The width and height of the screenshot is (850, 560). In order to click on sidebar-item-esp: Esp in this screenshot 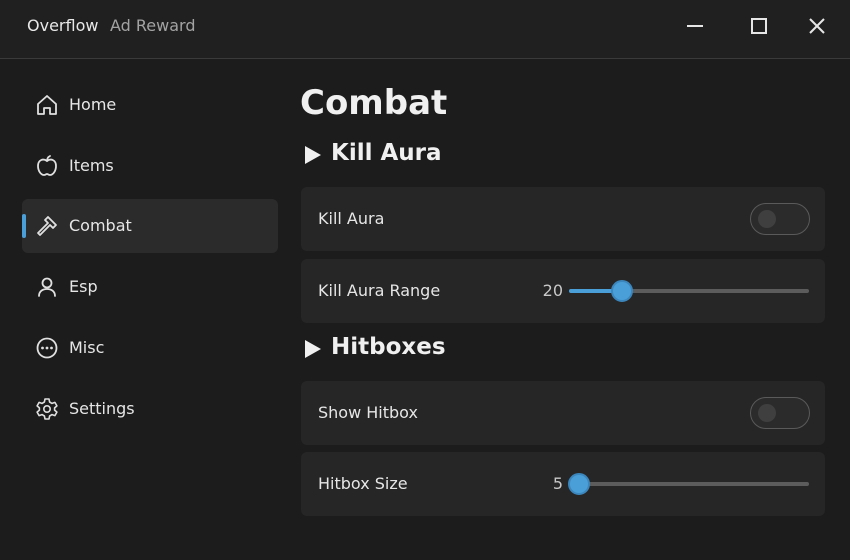, I will do `click(150, 287)`.